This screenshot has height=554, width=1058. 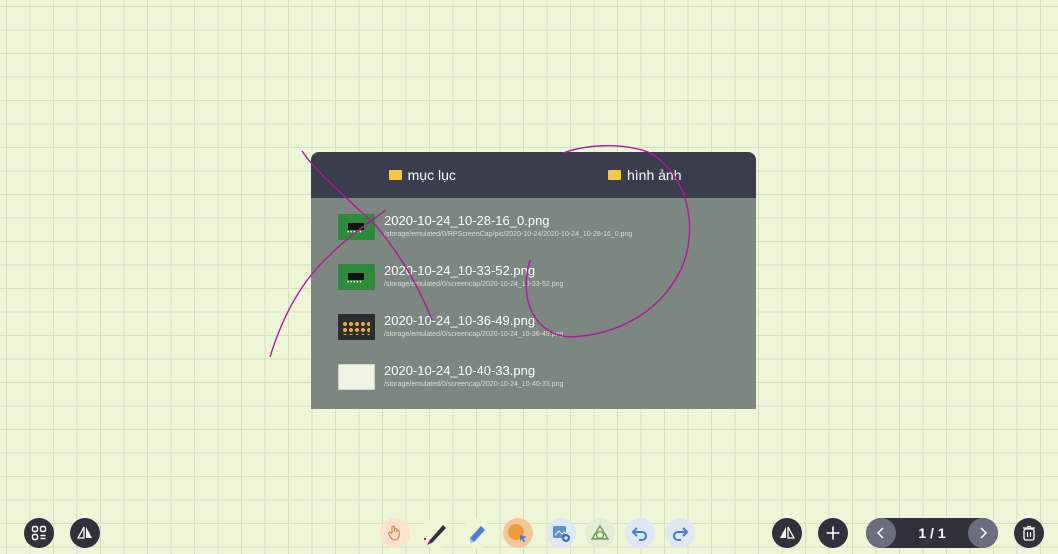 I want to click on page-indicator: 1 / 1, so click(x=932, y=533).